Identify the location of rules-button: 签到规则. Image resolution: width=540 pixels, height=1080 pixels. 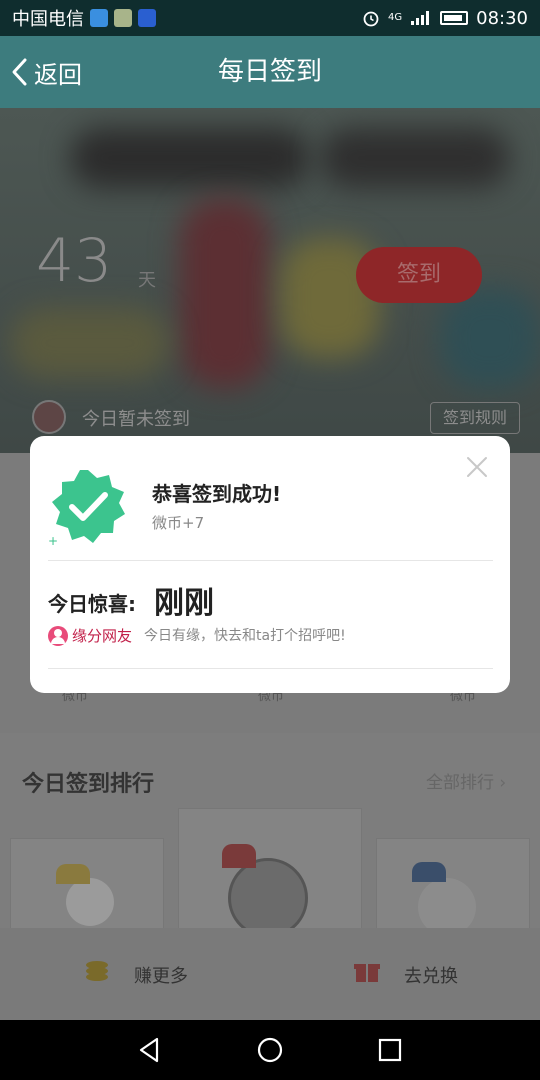
(475, 418).